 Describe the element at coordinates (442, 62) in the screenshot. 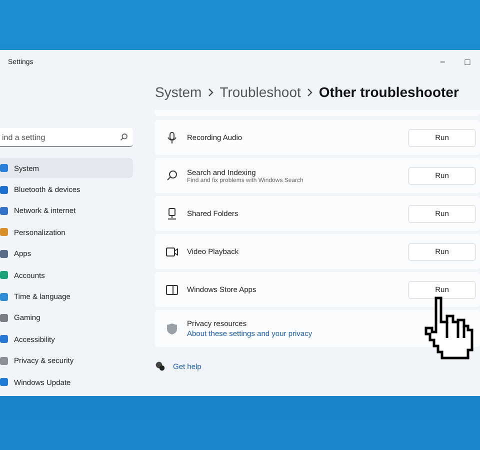

I see `window-control-button: −` at that location.